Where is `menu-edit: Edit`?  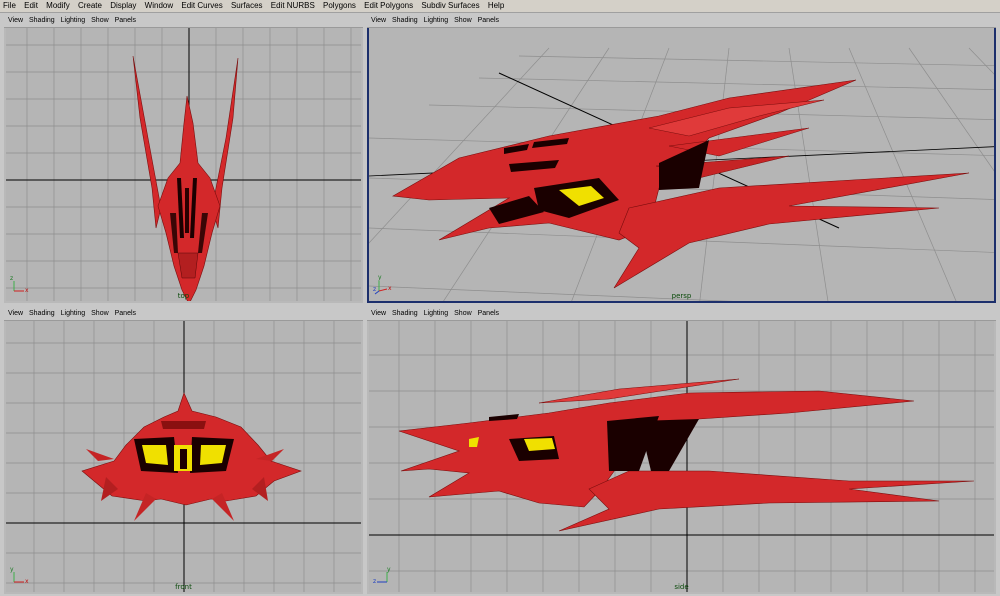
menu-edit: Edit is located at coordinates (31, 6).